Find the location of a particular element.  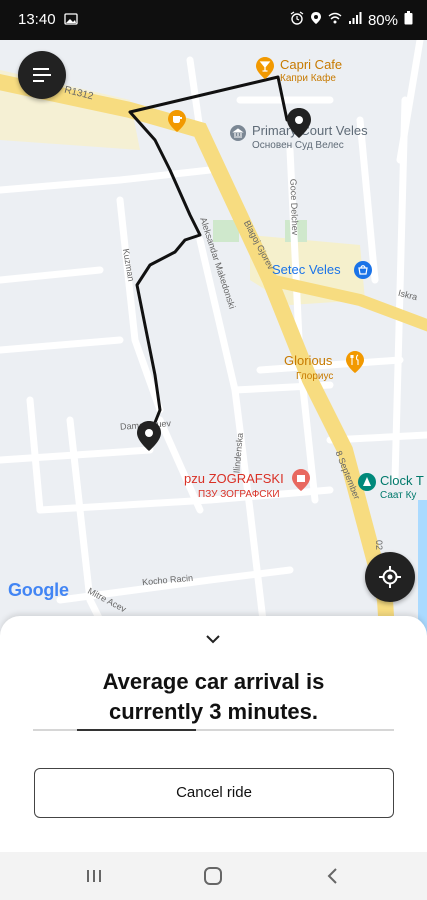

wifi-icon is located at coordinates (335, 20).